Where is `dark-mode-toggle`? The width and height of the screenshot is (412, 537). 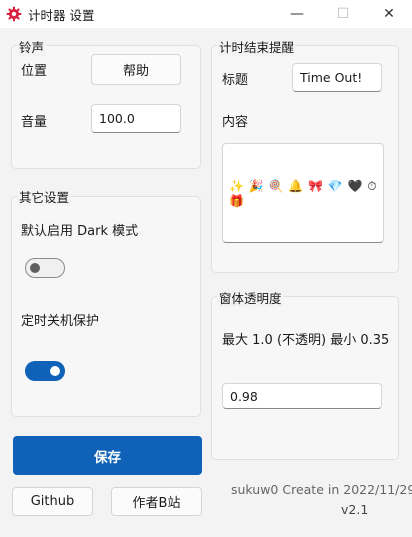
dark-mode-toggle is located at coordinates (45, 268).